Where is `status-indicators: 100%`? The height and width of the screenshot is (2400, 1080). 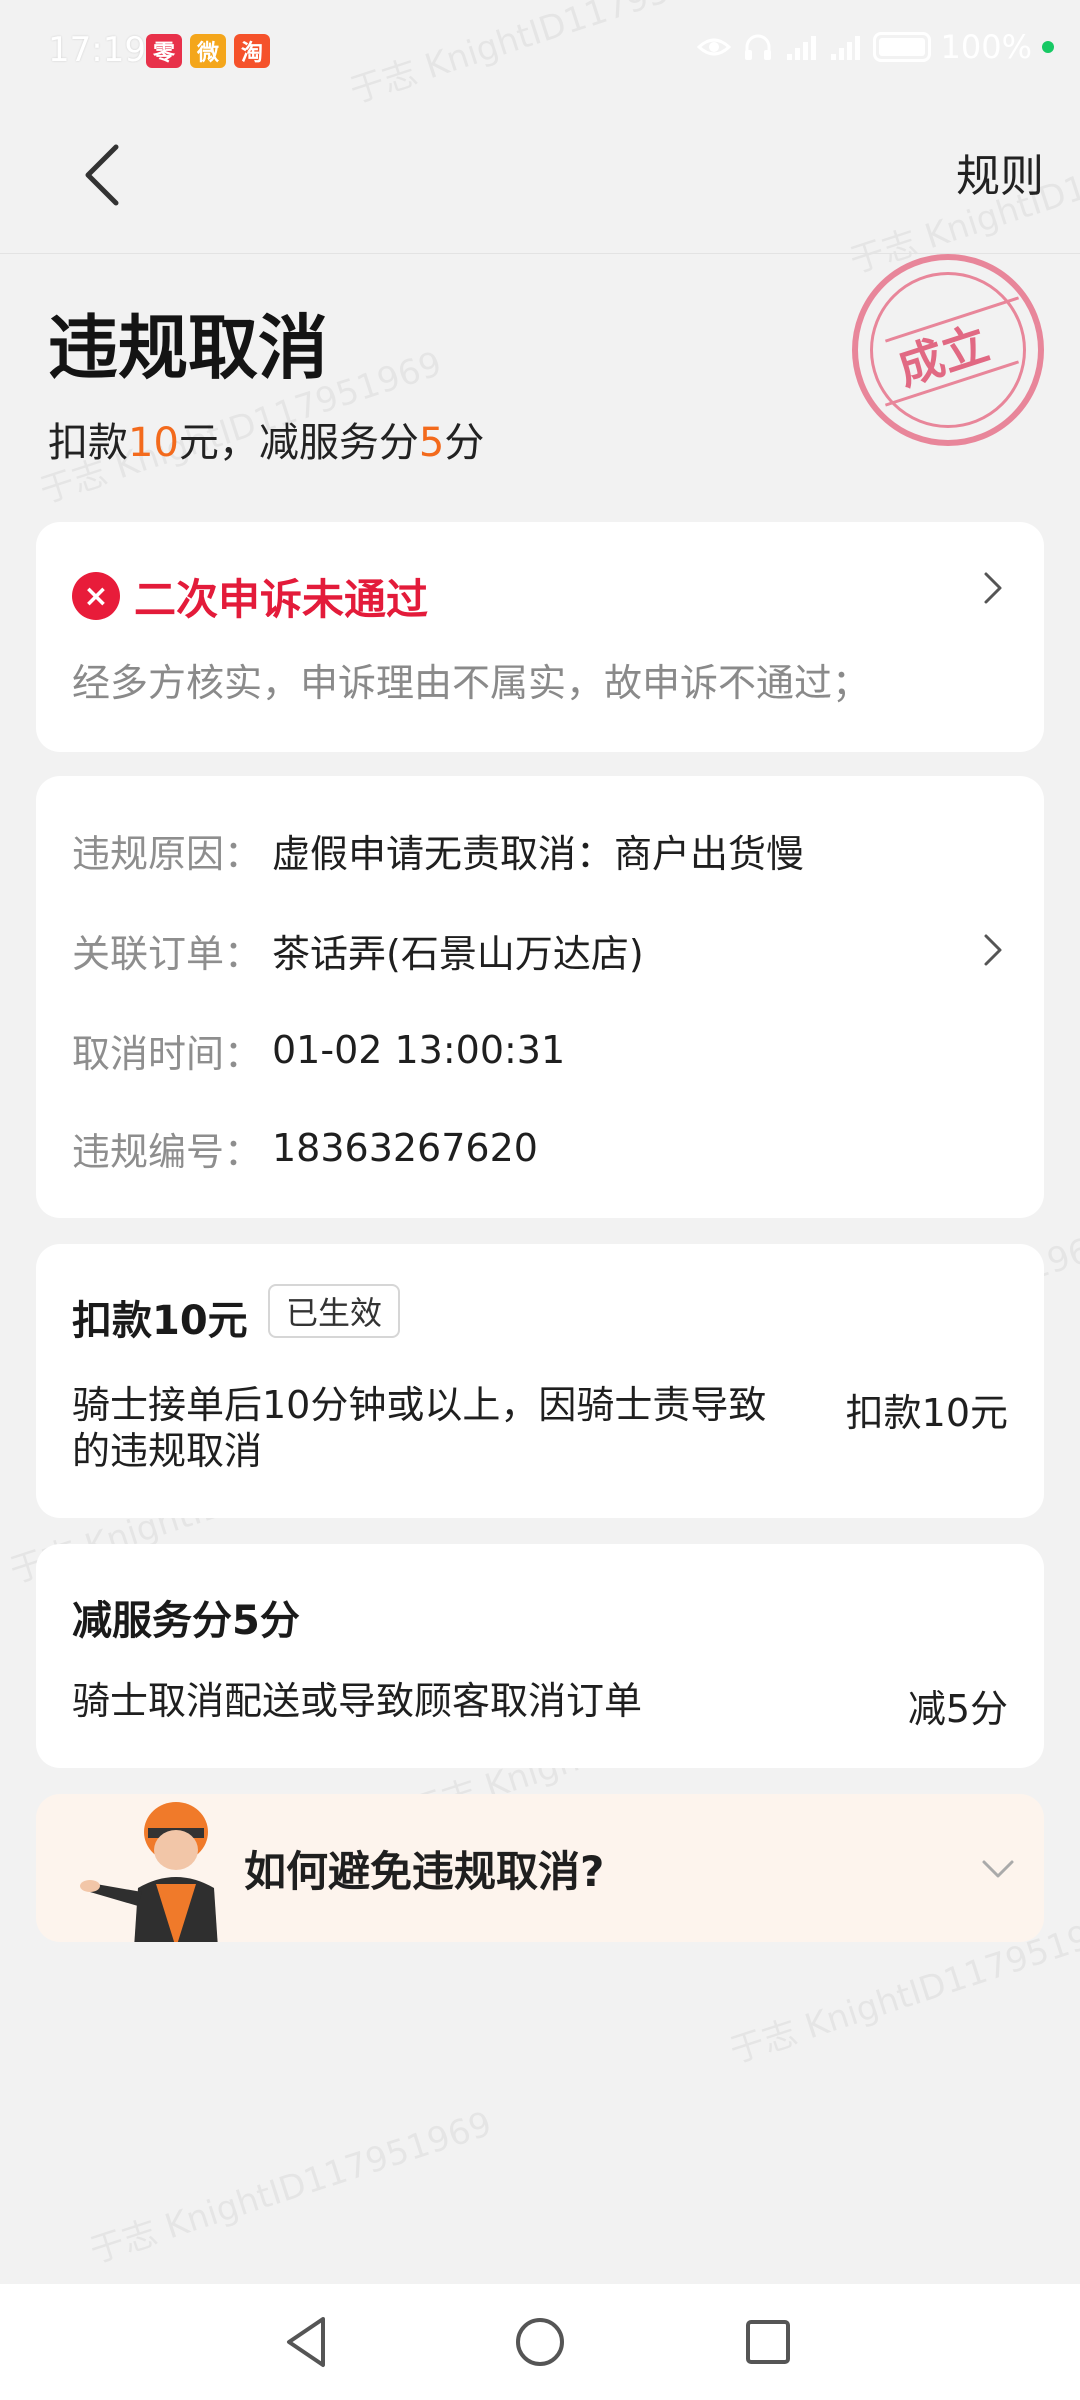
status-indicators: 100% is located at coordinates (875, 47).